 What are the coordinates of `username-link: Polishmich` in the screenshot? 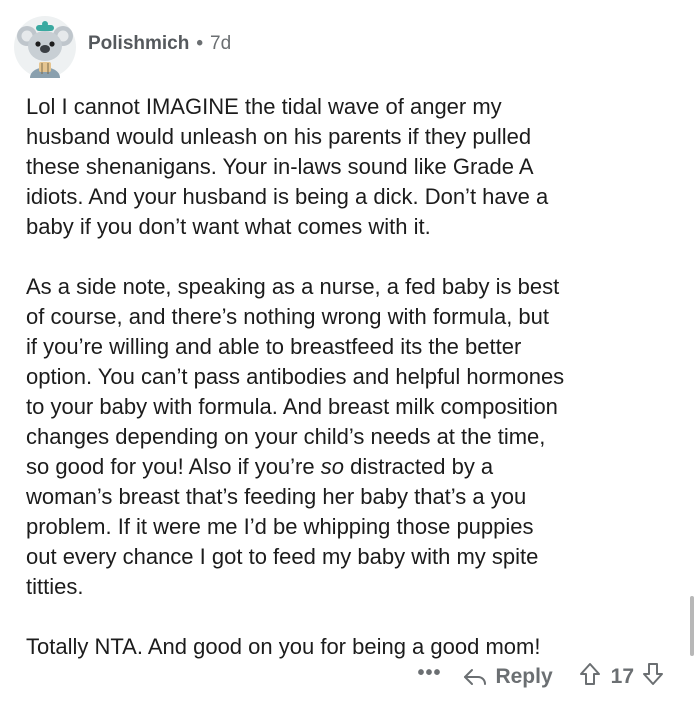 It's located at (138, 44).